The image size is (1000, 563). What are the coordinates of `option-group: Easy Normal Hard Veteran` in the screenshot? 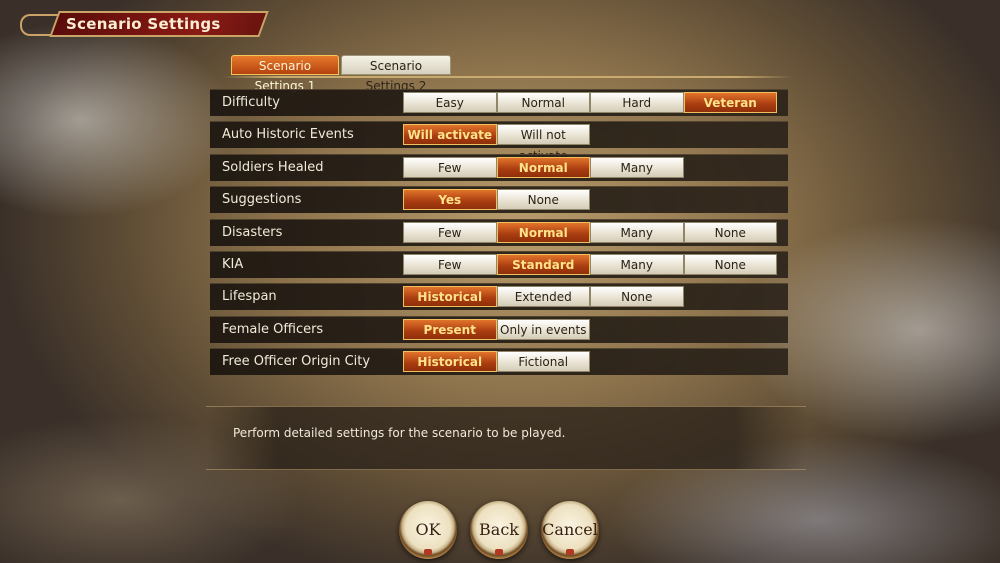 It's located at (590, 102).